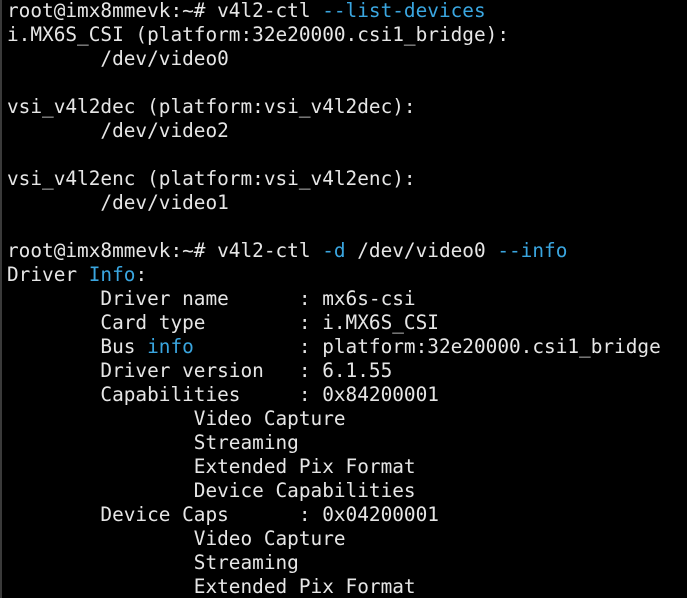 The height and width of the screenshot is (598, 687). I want to click on terminal-text: Driver version : 6.1.55, so click(200, 370).